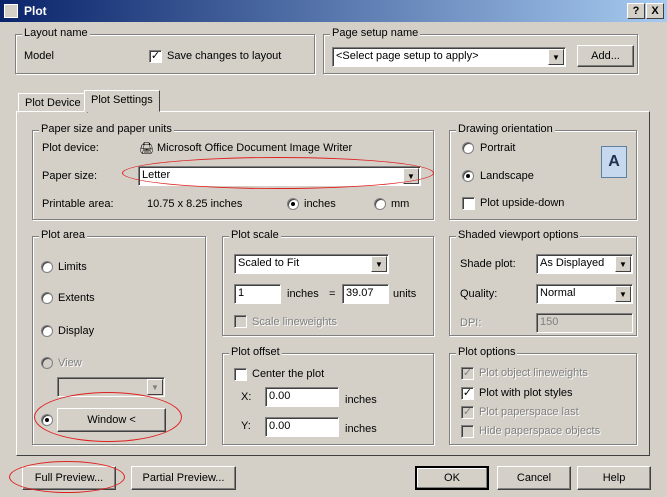 The width and height of the screenshot is (667, 497). I want to click on shade-plot-value: As Displayed, so click(572, 263).